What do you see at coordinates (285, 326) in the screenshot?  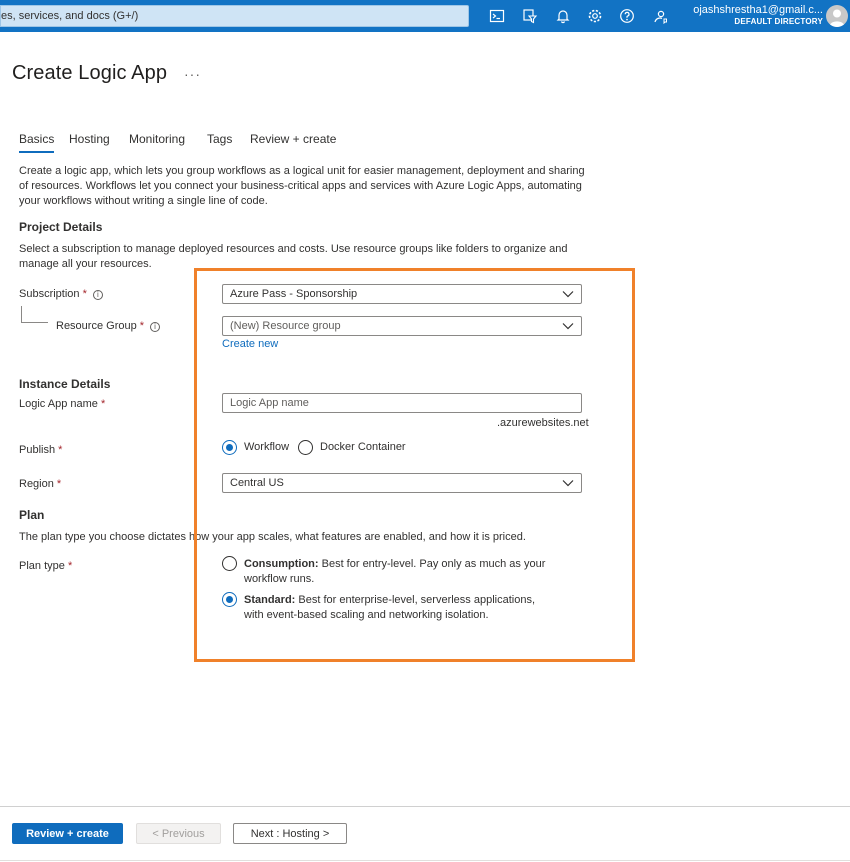 I see `resource-group-value: (New) Resource group` at bounding box center [285, 326].